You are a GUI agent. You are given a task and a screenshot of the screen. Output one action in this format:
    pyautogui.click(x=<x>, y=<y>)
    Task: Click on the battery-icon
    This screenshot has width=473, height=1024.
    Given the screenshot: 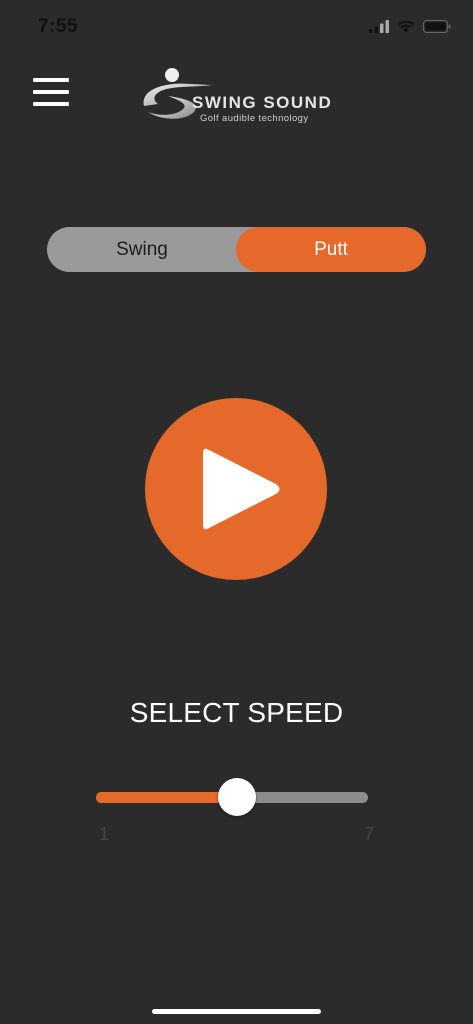 What is the action you would take?
    pyautogui.click(x=437, y=29)
    